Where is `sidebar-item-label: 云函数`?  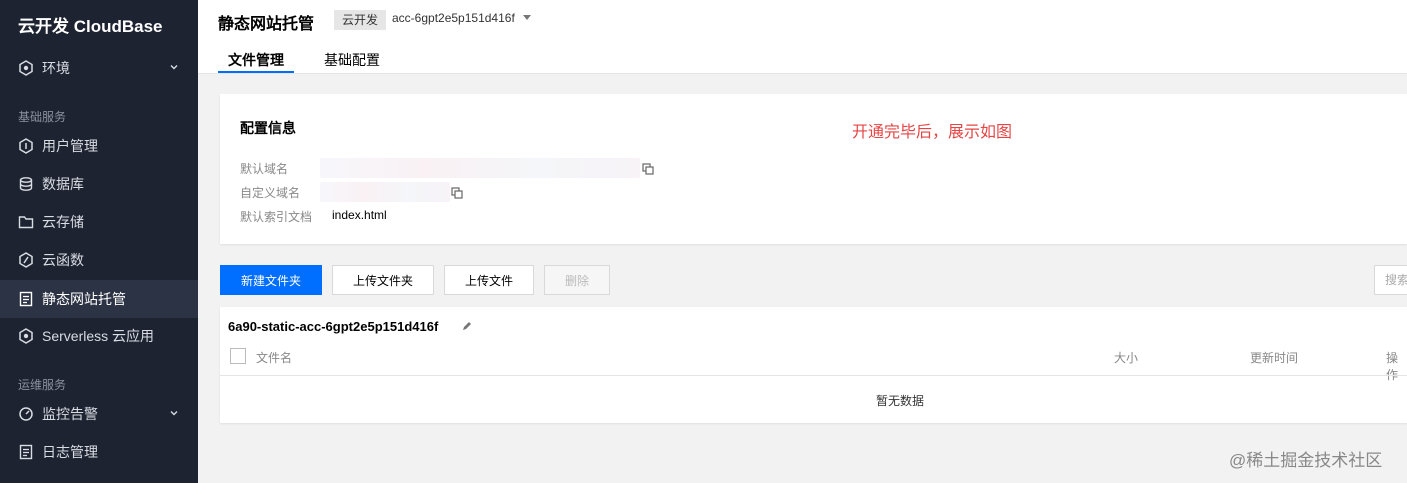 sidebar-item-label: 云函数 is located at coordinates (63, 260).